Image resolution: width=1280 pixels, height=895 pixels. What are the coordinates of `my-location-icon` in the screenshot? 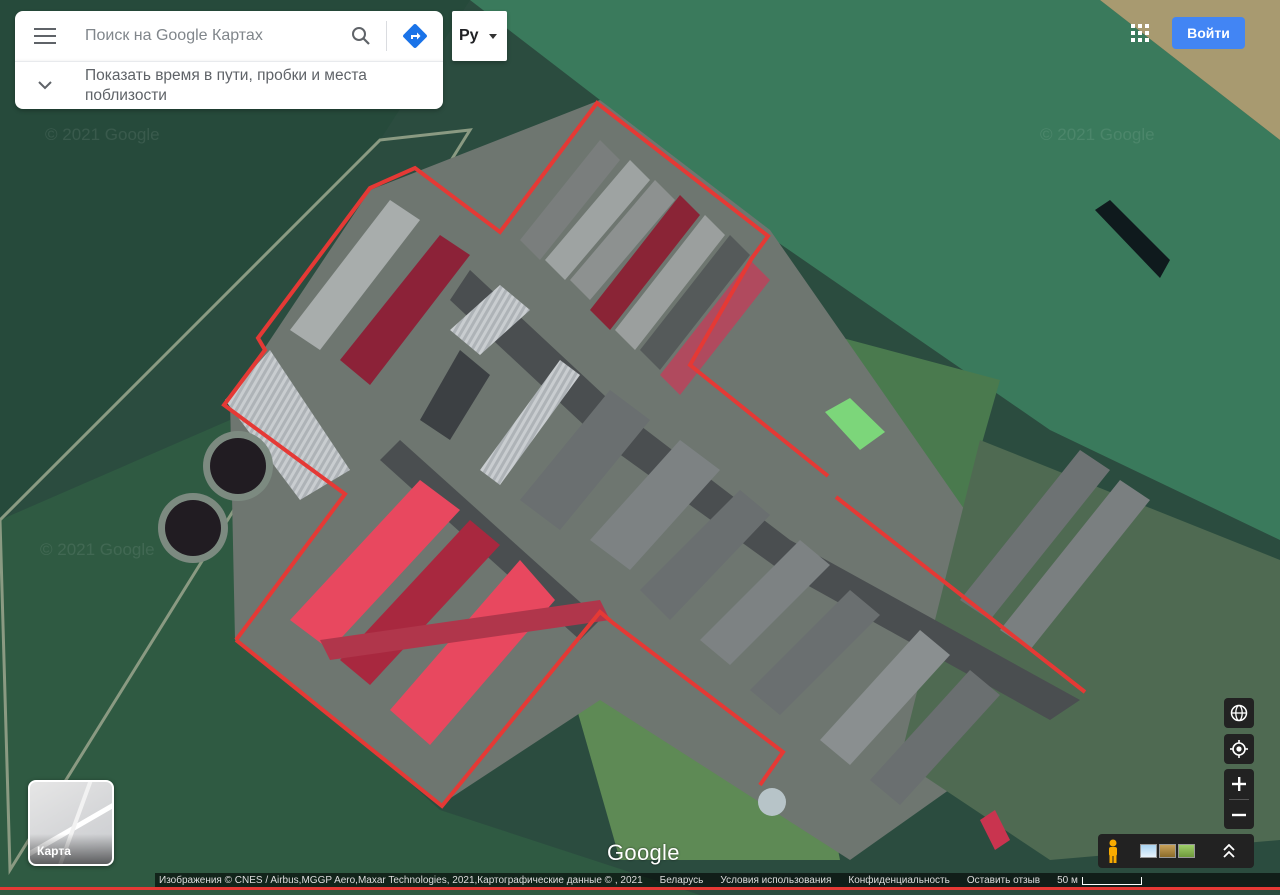 It's located at (1239, 749).